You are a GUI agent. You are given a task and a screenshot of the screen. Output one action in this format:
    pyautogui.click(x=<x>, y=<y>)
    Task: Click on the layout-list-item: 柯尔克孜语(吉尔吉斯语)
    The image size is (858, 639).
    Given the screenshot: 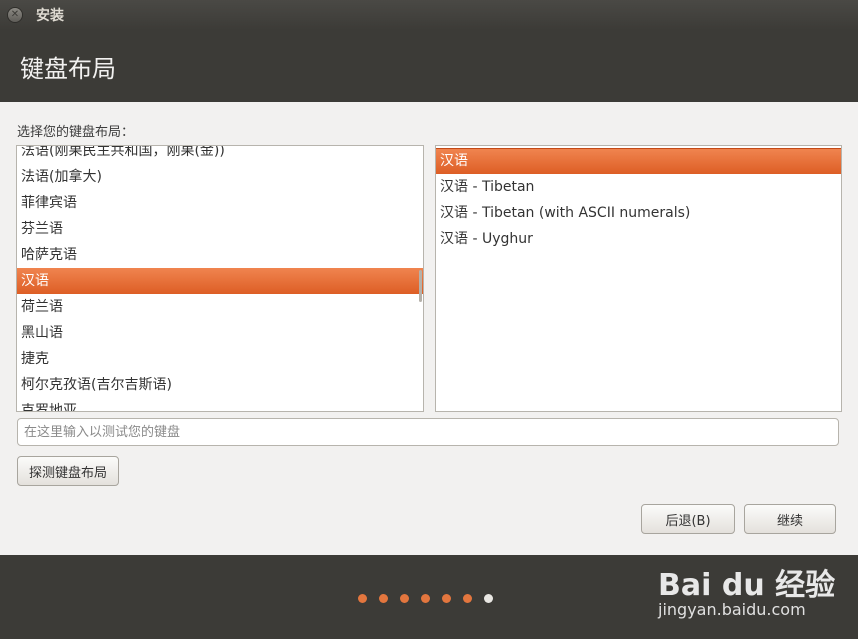 What is the action you would take?
    pyautogui.click(x=220, y=385)
    